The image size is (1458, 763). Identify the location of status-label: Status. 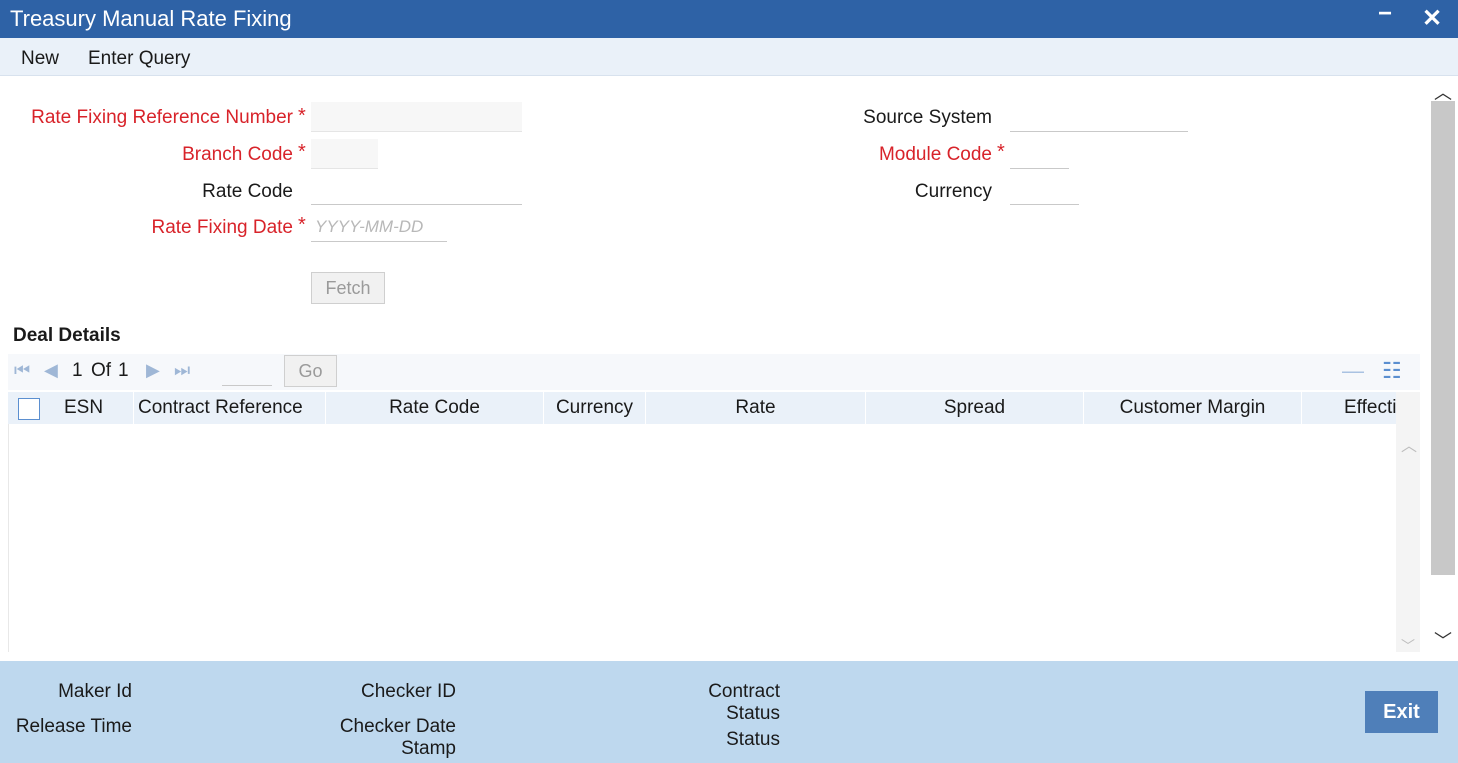
(753, 739).